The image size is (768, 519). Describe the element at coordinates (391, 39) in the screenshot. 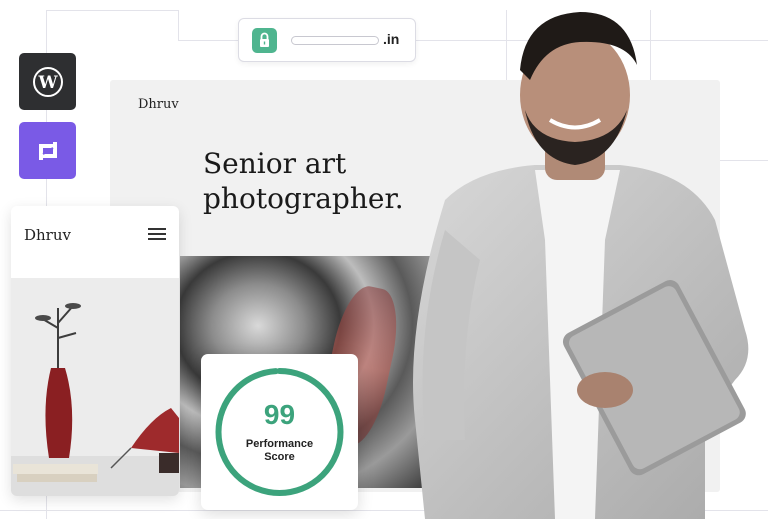

I see `domain-extension: .in` at that location.